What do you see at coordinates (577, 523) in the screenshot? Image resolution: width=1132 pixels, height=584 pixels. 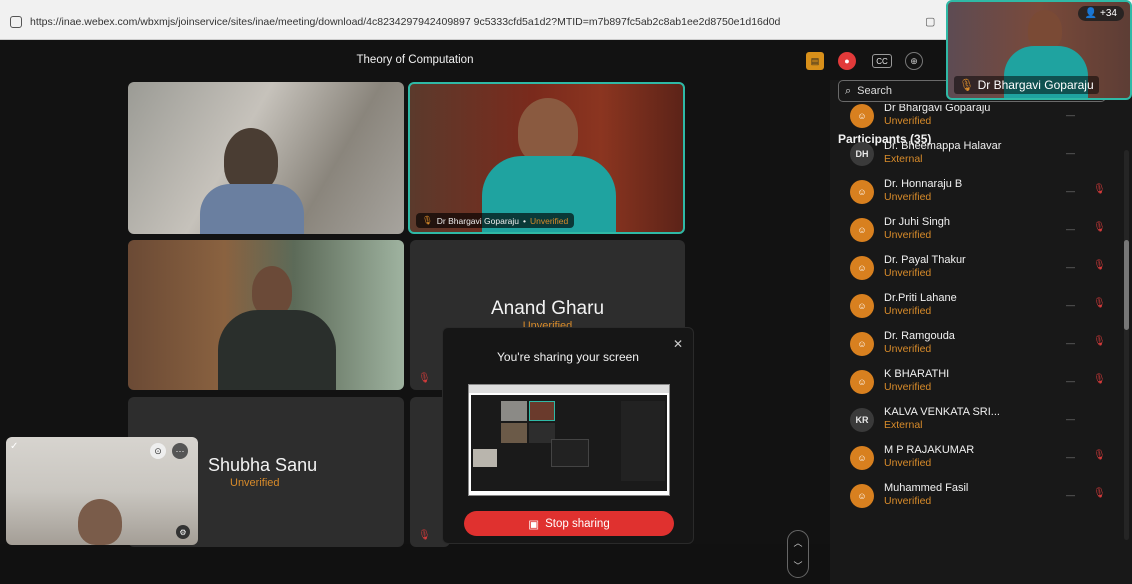 I see `stop-sharing-label: Stop sharing` at bounding box center [577, 523].